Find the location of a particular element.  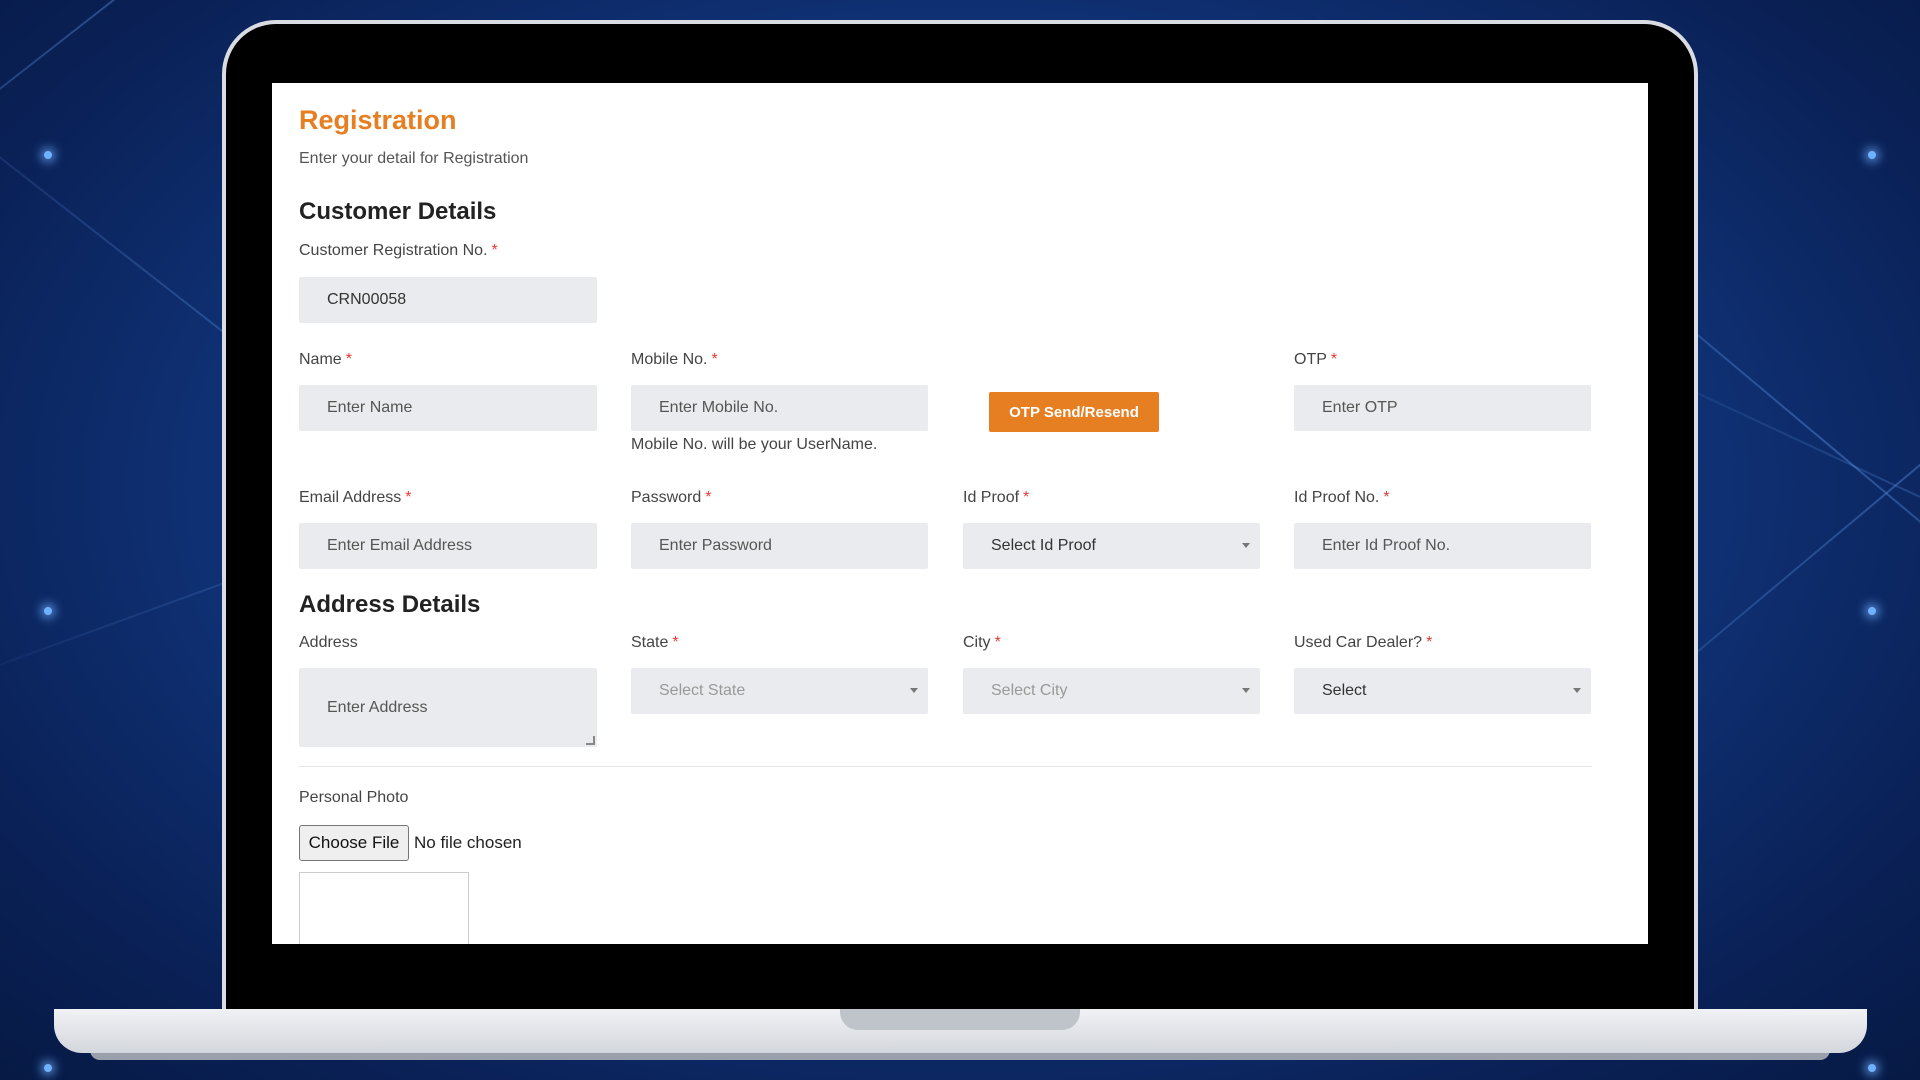

mobile-hint: Mobile No. will be your UserName. is located at coordinates (754, 444).